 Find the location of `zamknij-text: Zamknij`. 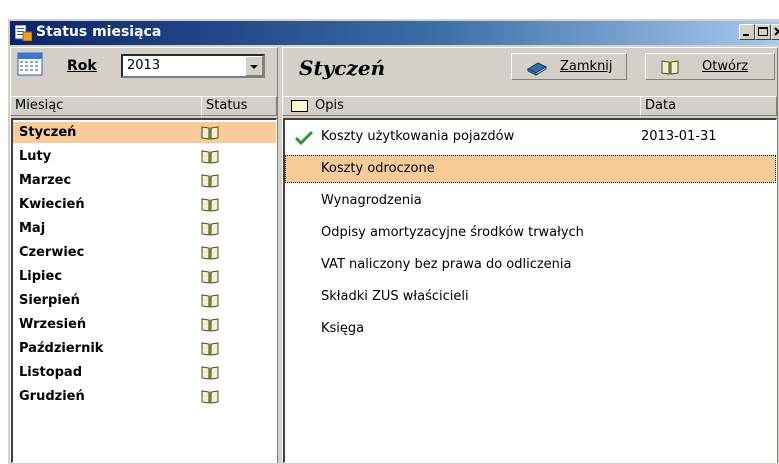

zamknij-text: Zamknij is located at coordinates (586, 66).